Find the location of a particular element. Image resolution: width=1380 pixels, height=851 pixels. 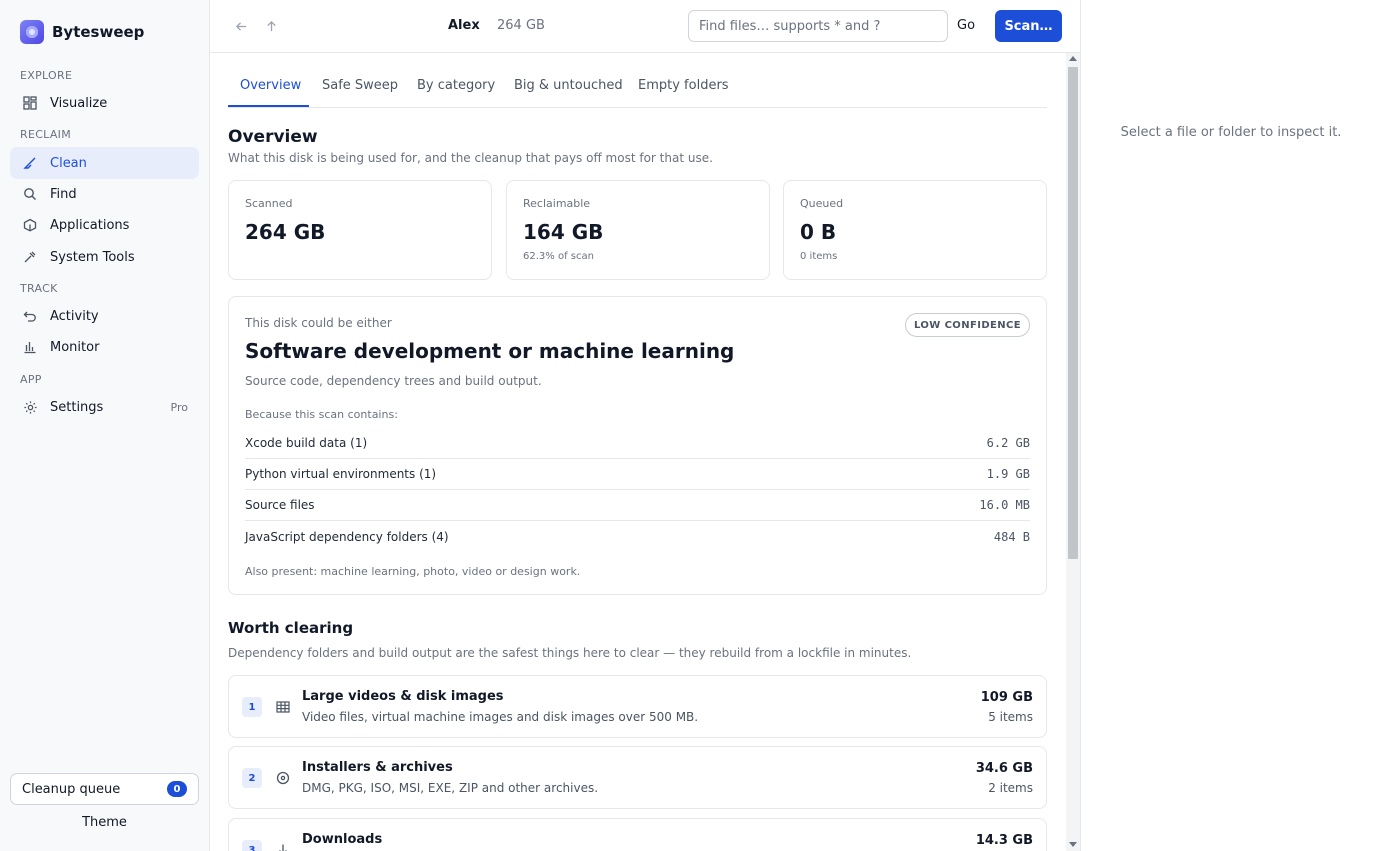

evidence-label: Python virtual environments (1) is located at coordinates (341, 474).